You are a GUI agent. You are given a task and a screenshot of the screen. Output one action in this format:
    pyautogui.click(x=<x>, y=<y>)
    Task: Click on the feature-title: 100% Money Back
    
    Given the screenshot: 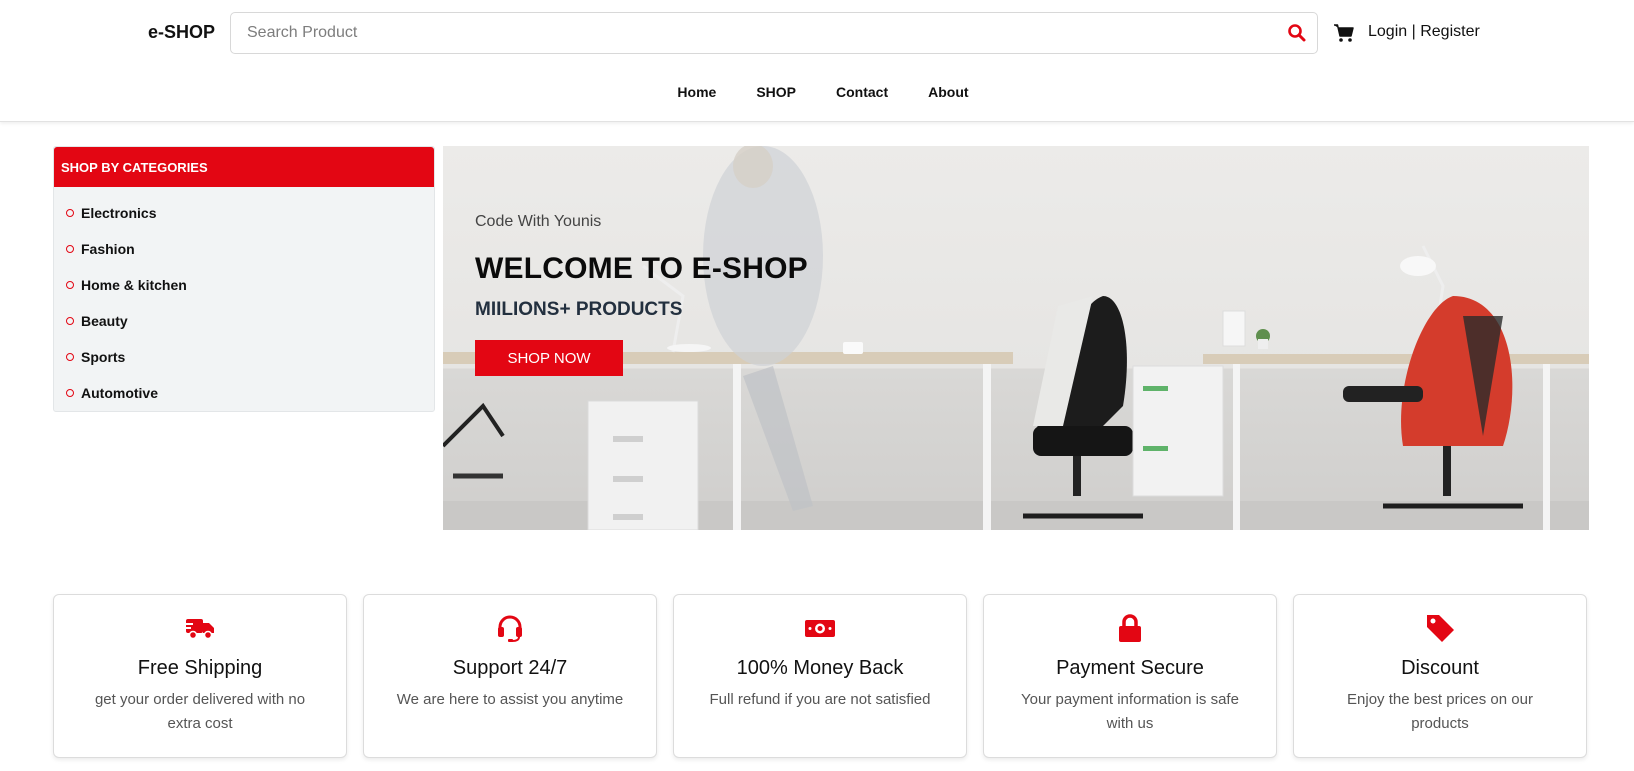 What is the action you would take?
    pyautogui.click(x=820, y=668)
    